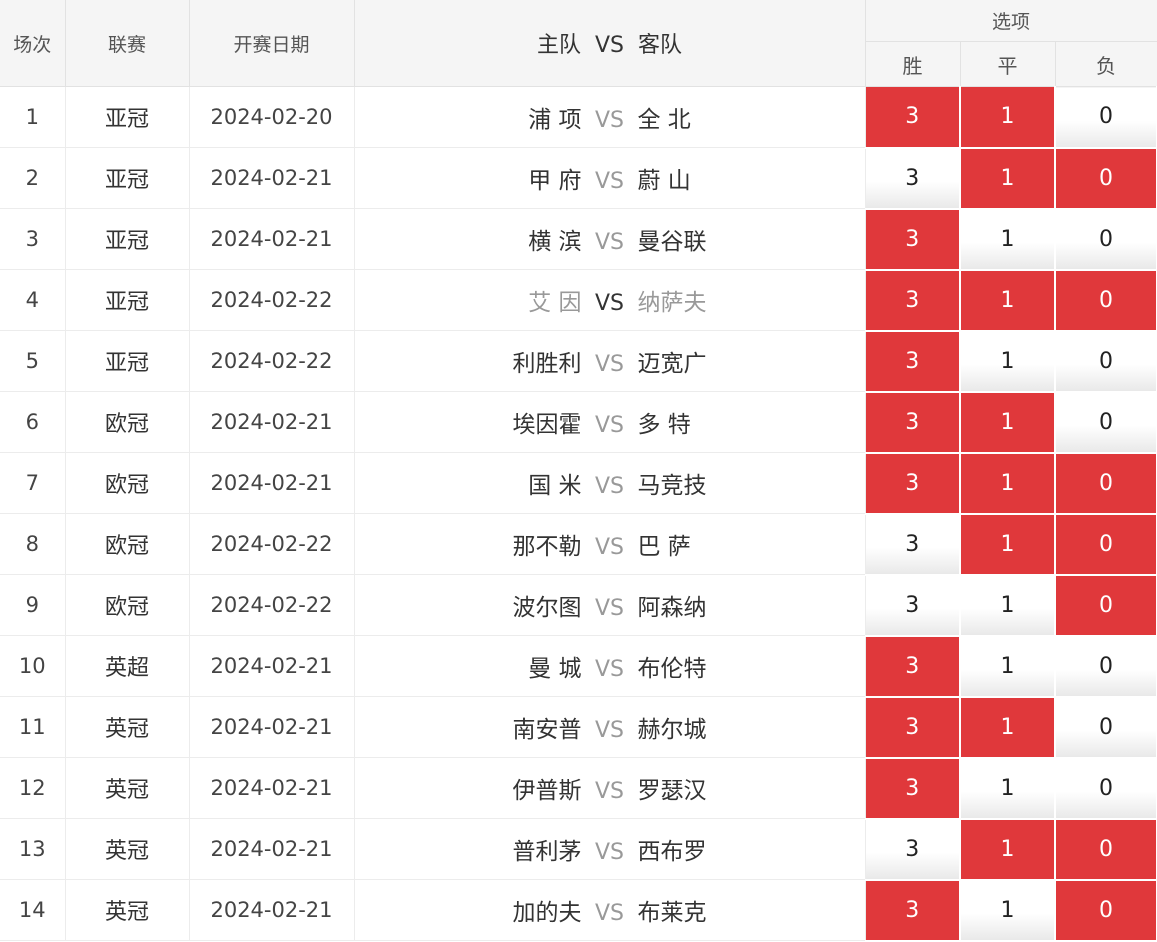  I want to click on away-team: 布莱克, so click(672, 913).